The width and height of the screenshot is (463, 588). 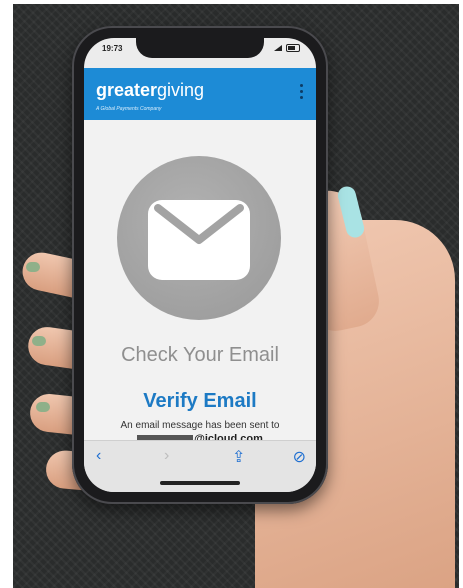 I want to click on app-header: greatergiving A Global Payments Company, so click(x=200, y=94).